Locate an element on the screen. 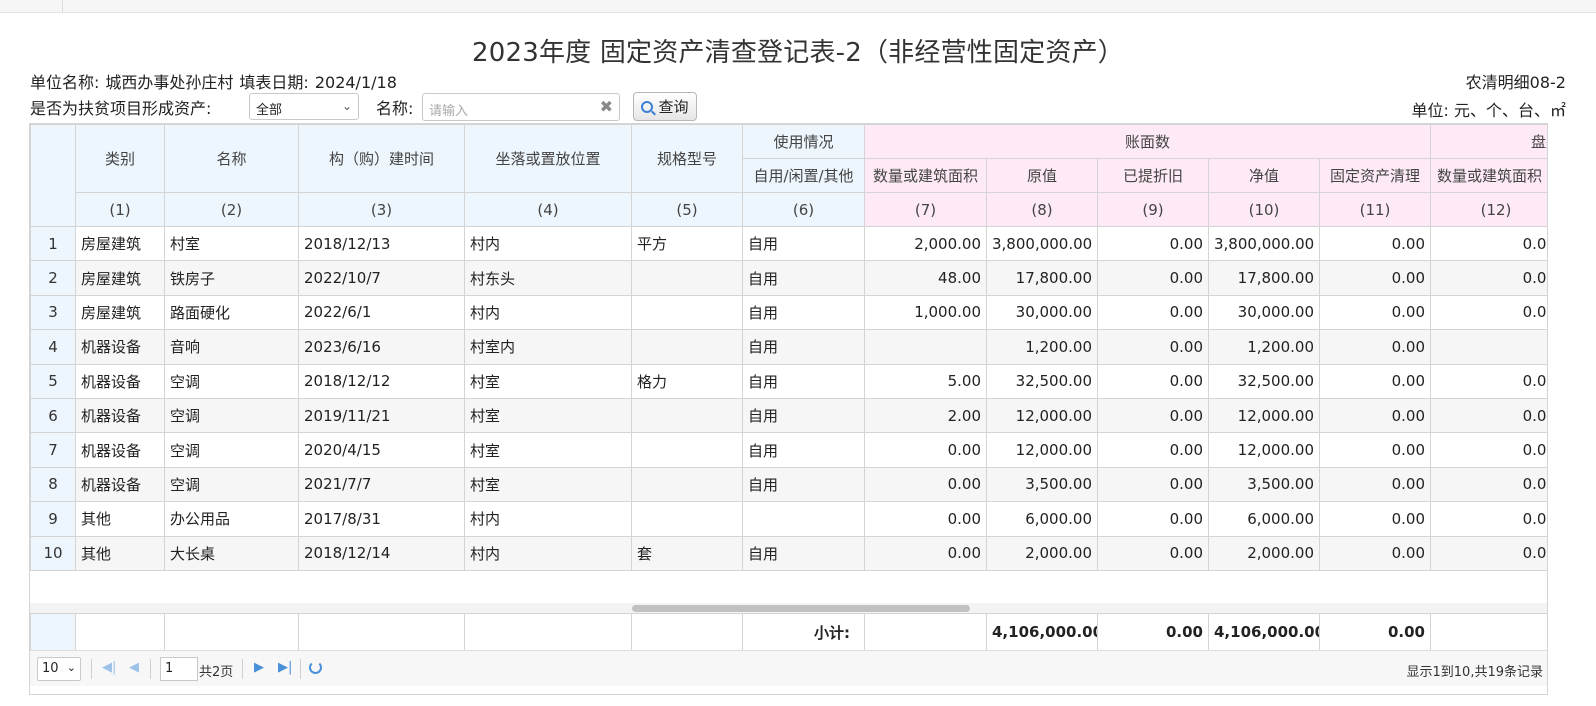 The height and width of the screenshot is (706, 1596). page-size-select: 10 ⌄ is located at coordinates (59, 669).